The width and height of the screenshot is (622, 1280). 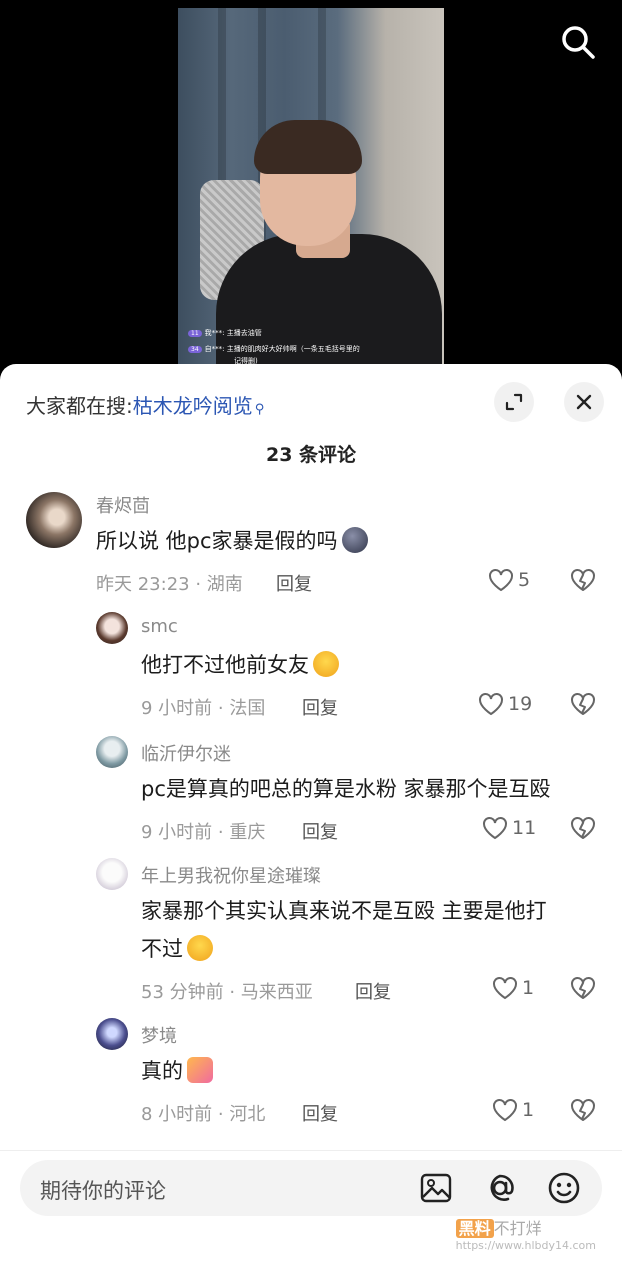 What do you see at coordinates (200, 1070) in the screenshot?
I see `hug-emoji-icon` at bounding box center [200, 1070].